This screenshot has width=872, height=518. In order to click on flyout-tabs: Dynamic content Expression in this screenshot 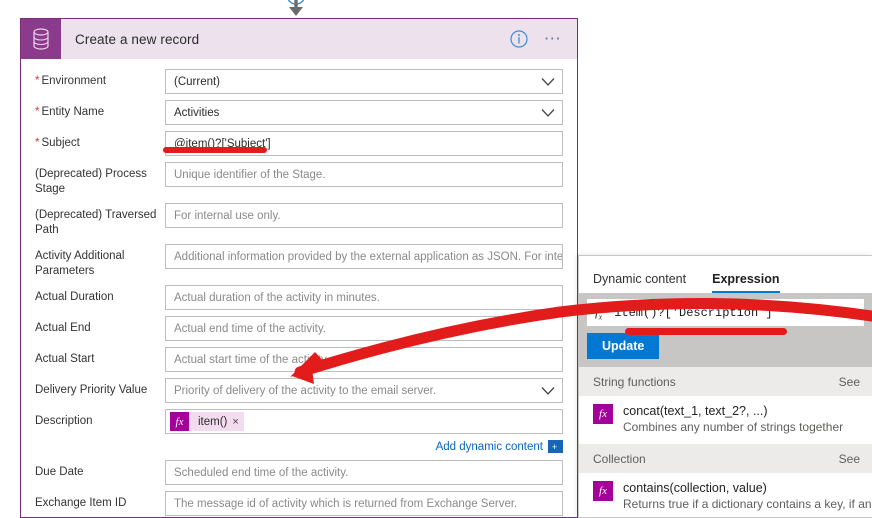, I will do `click(725, 274)`.